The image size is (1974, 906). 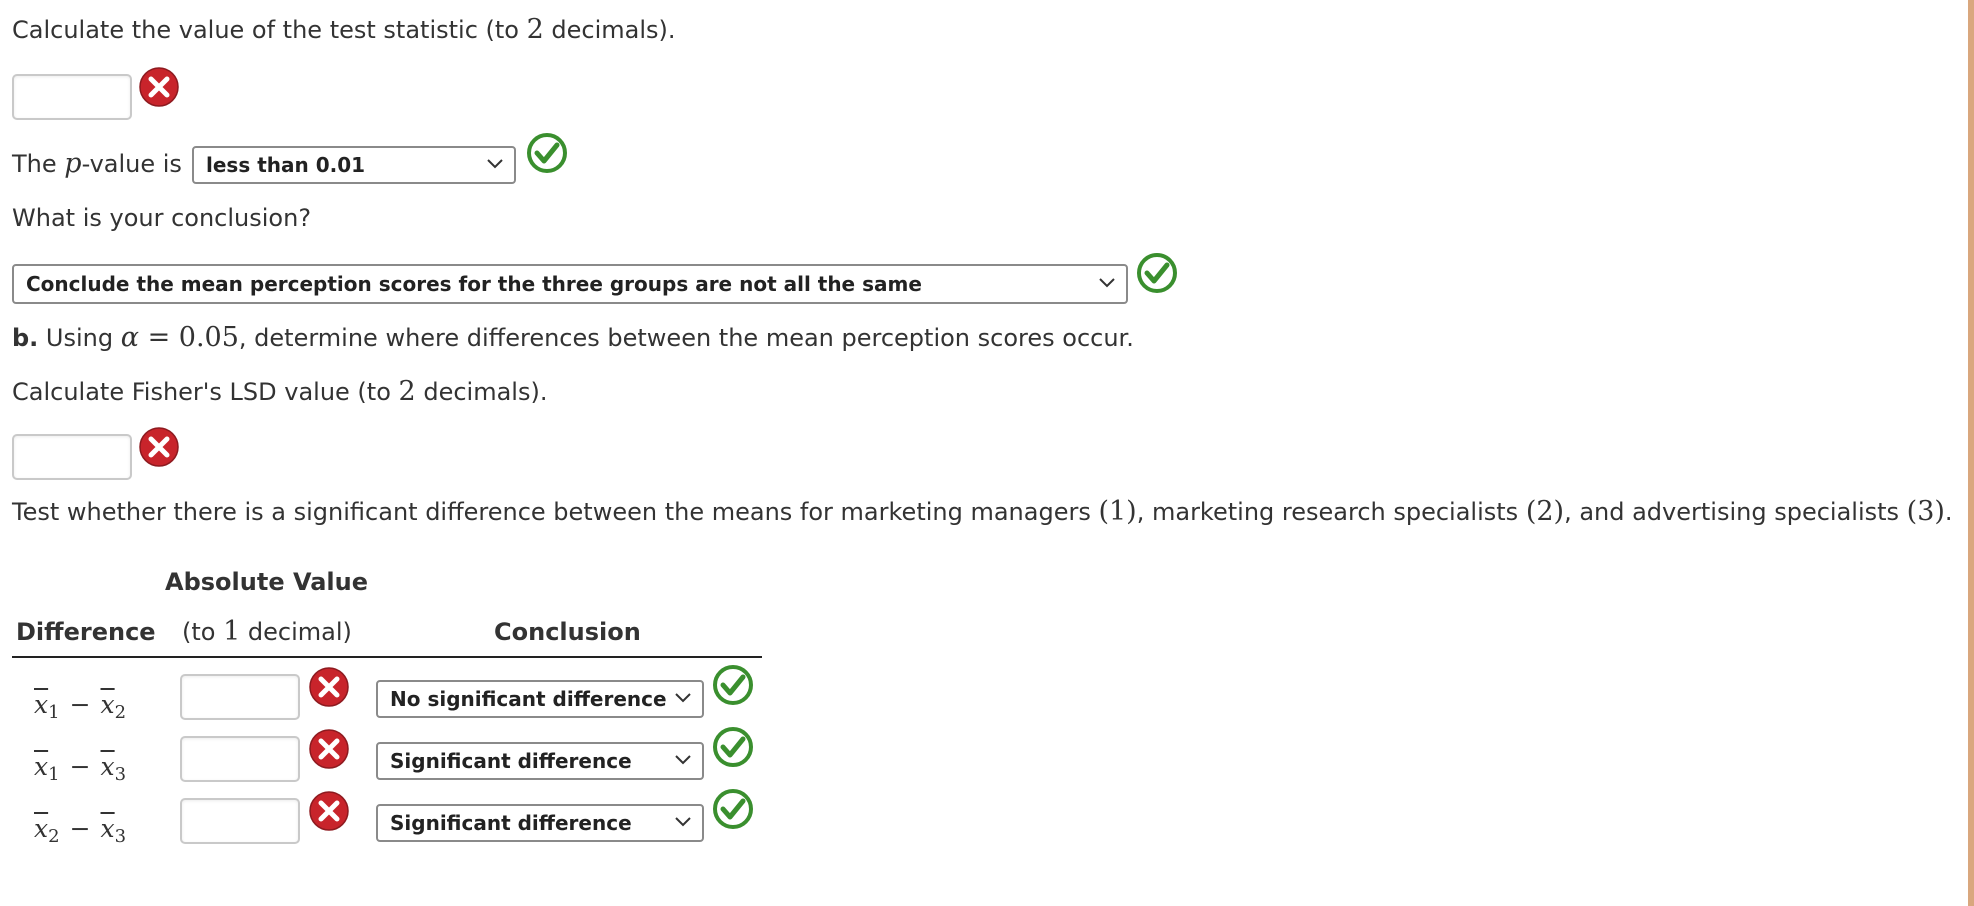 I want to click on header-decimal: (to 1 decimal), so click(x=267, y=631).